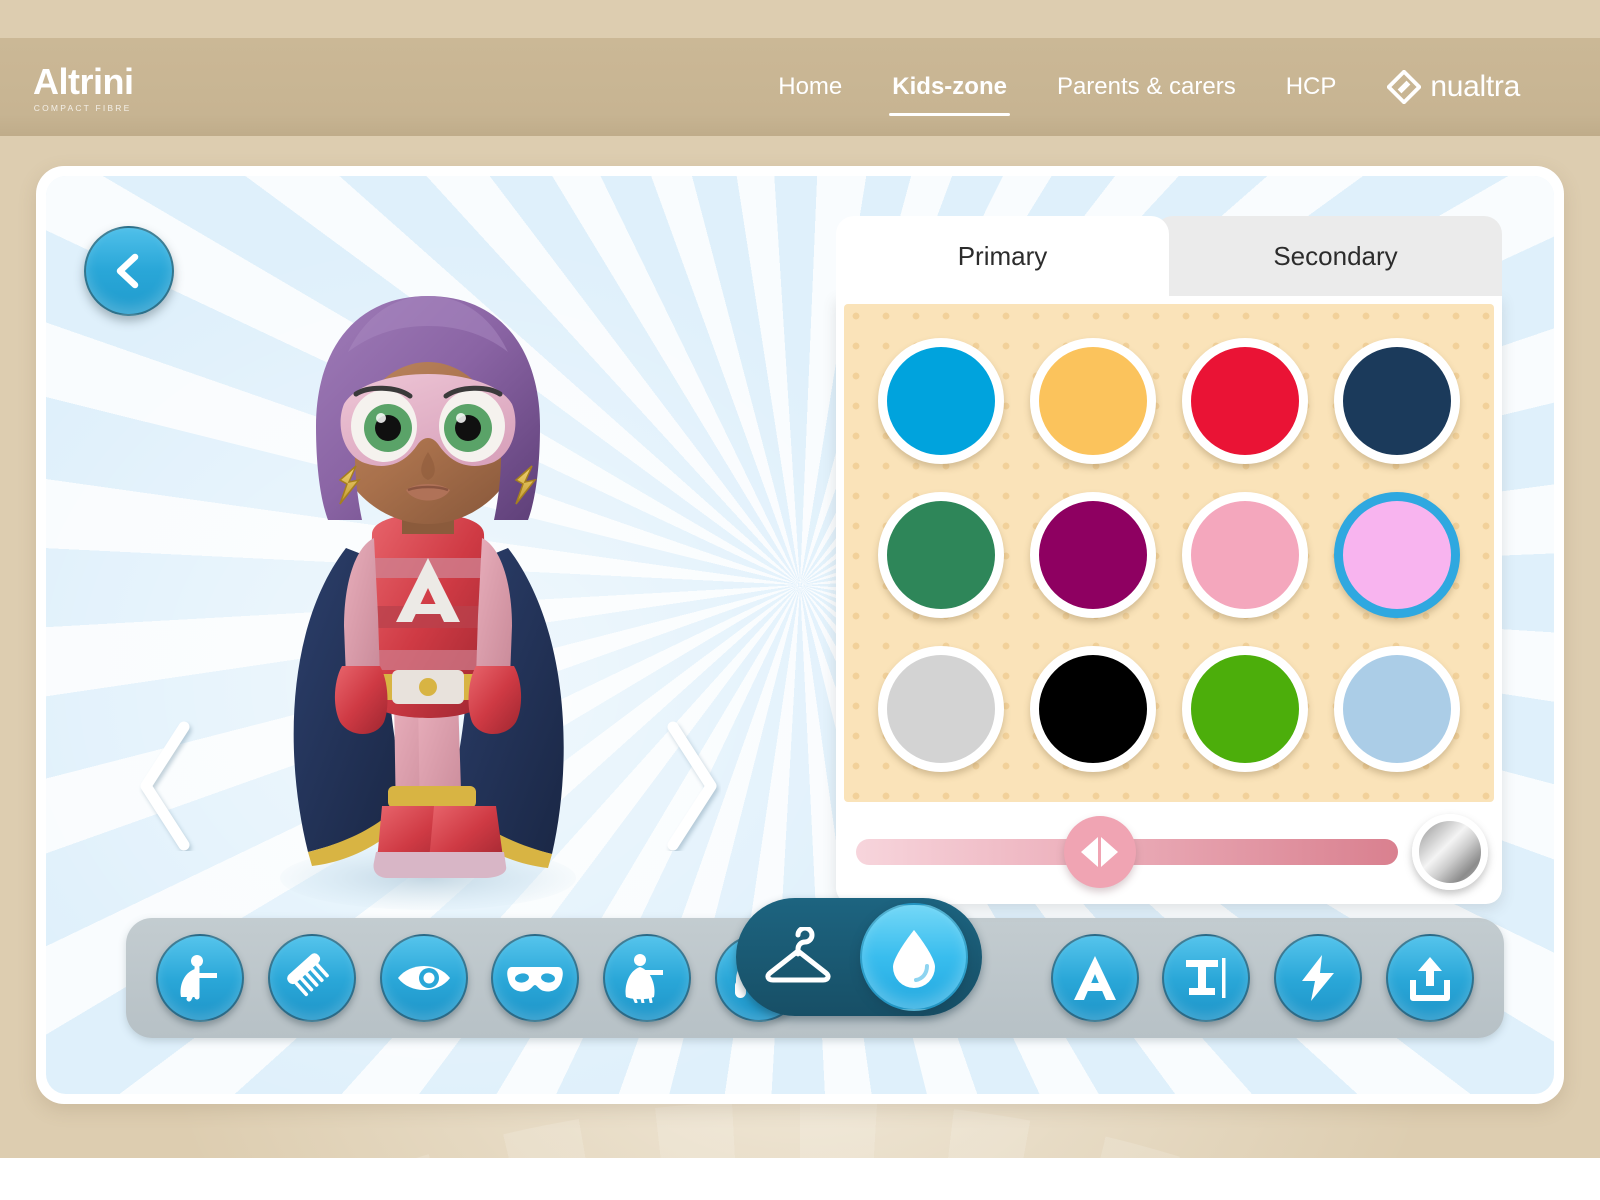 Image resolution: width=1600 pixels, height=1200 pixels. I want to click on colour-swatch-magenta-purple, so click(1093, 555).